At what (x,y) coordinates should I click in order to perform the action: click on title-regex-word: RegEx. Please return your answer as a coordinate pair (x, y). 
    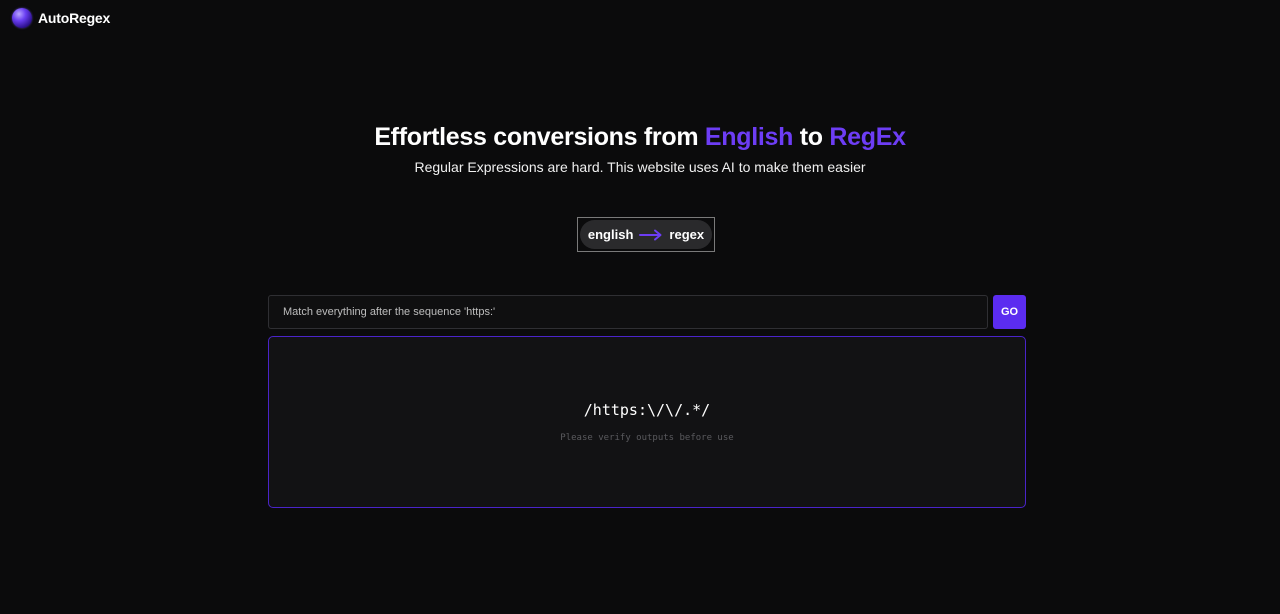
    Looking at the image, I should click on (867, 137).